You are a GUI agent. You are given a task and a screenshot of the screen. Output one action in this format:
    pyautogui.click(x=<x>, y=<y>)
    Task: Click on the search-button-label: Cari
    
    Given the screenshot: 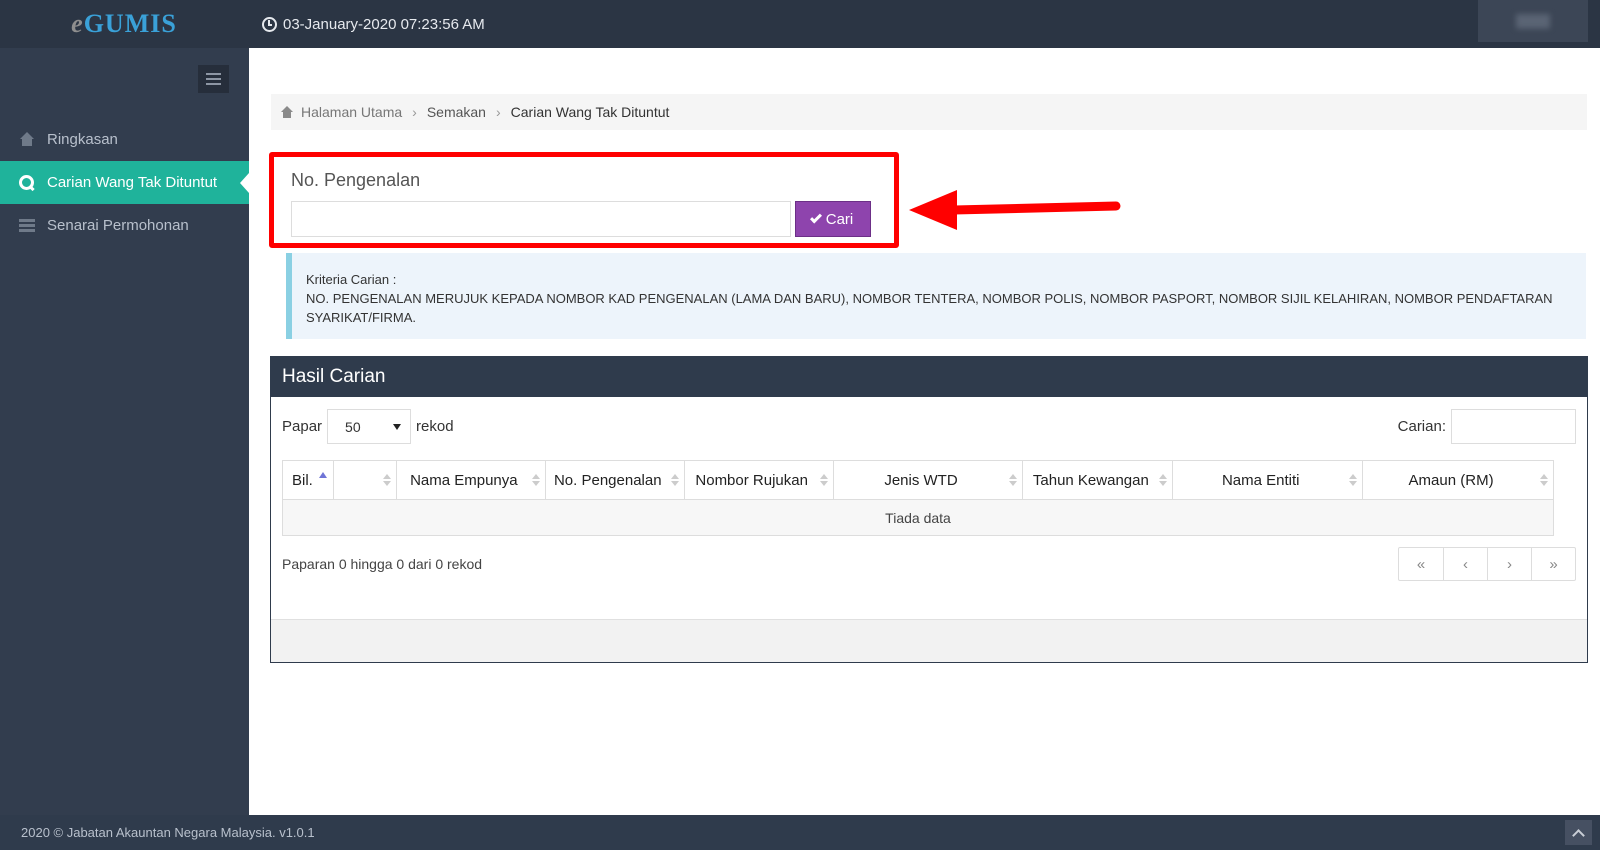 What is the action you would take?
    pyautogui.click(x=839, y=219)
    